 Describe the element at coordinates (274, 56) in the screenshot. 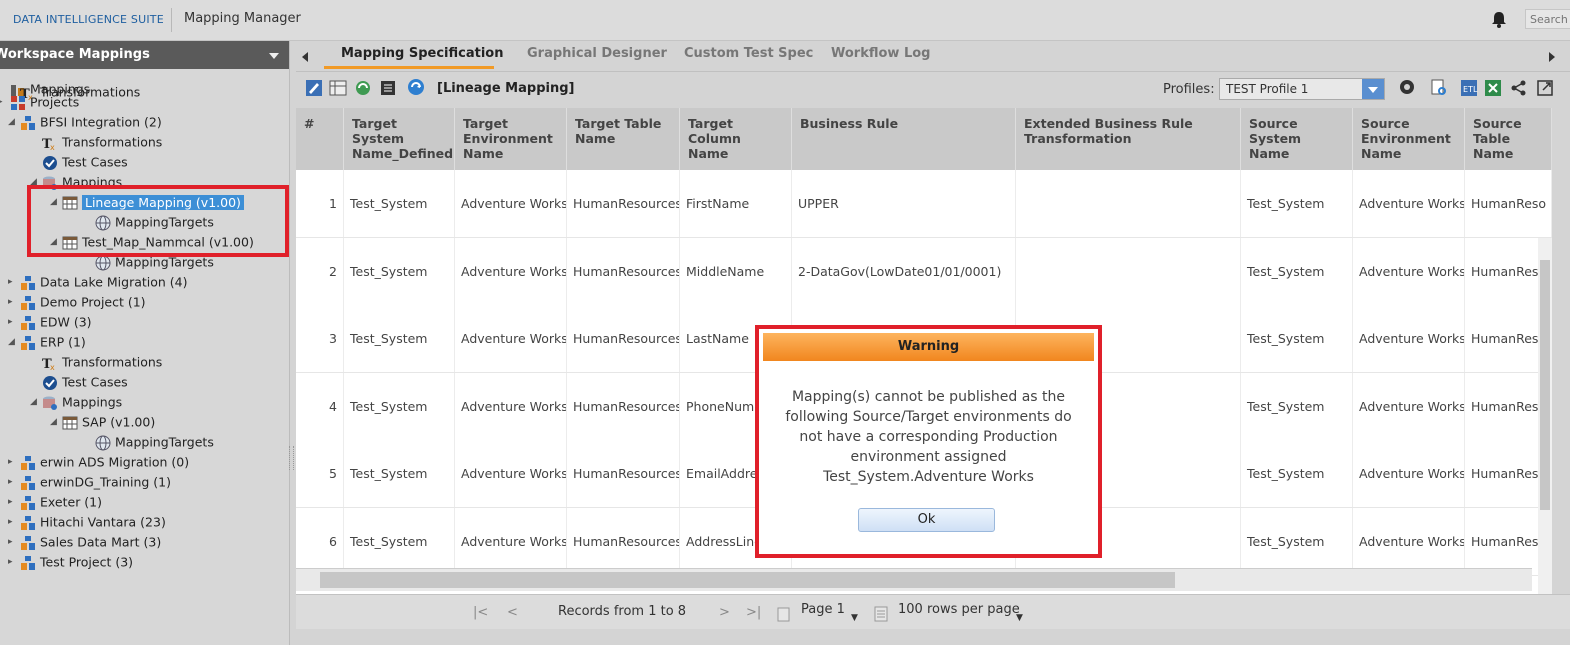

I see `chevron-down-icon` at that location.